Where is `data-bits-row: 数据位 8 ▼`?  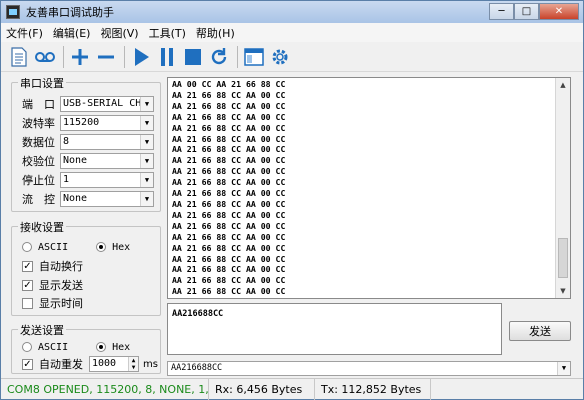 data-bits-row: 数据位 8 ▼ is located at coordinates (88, 142).